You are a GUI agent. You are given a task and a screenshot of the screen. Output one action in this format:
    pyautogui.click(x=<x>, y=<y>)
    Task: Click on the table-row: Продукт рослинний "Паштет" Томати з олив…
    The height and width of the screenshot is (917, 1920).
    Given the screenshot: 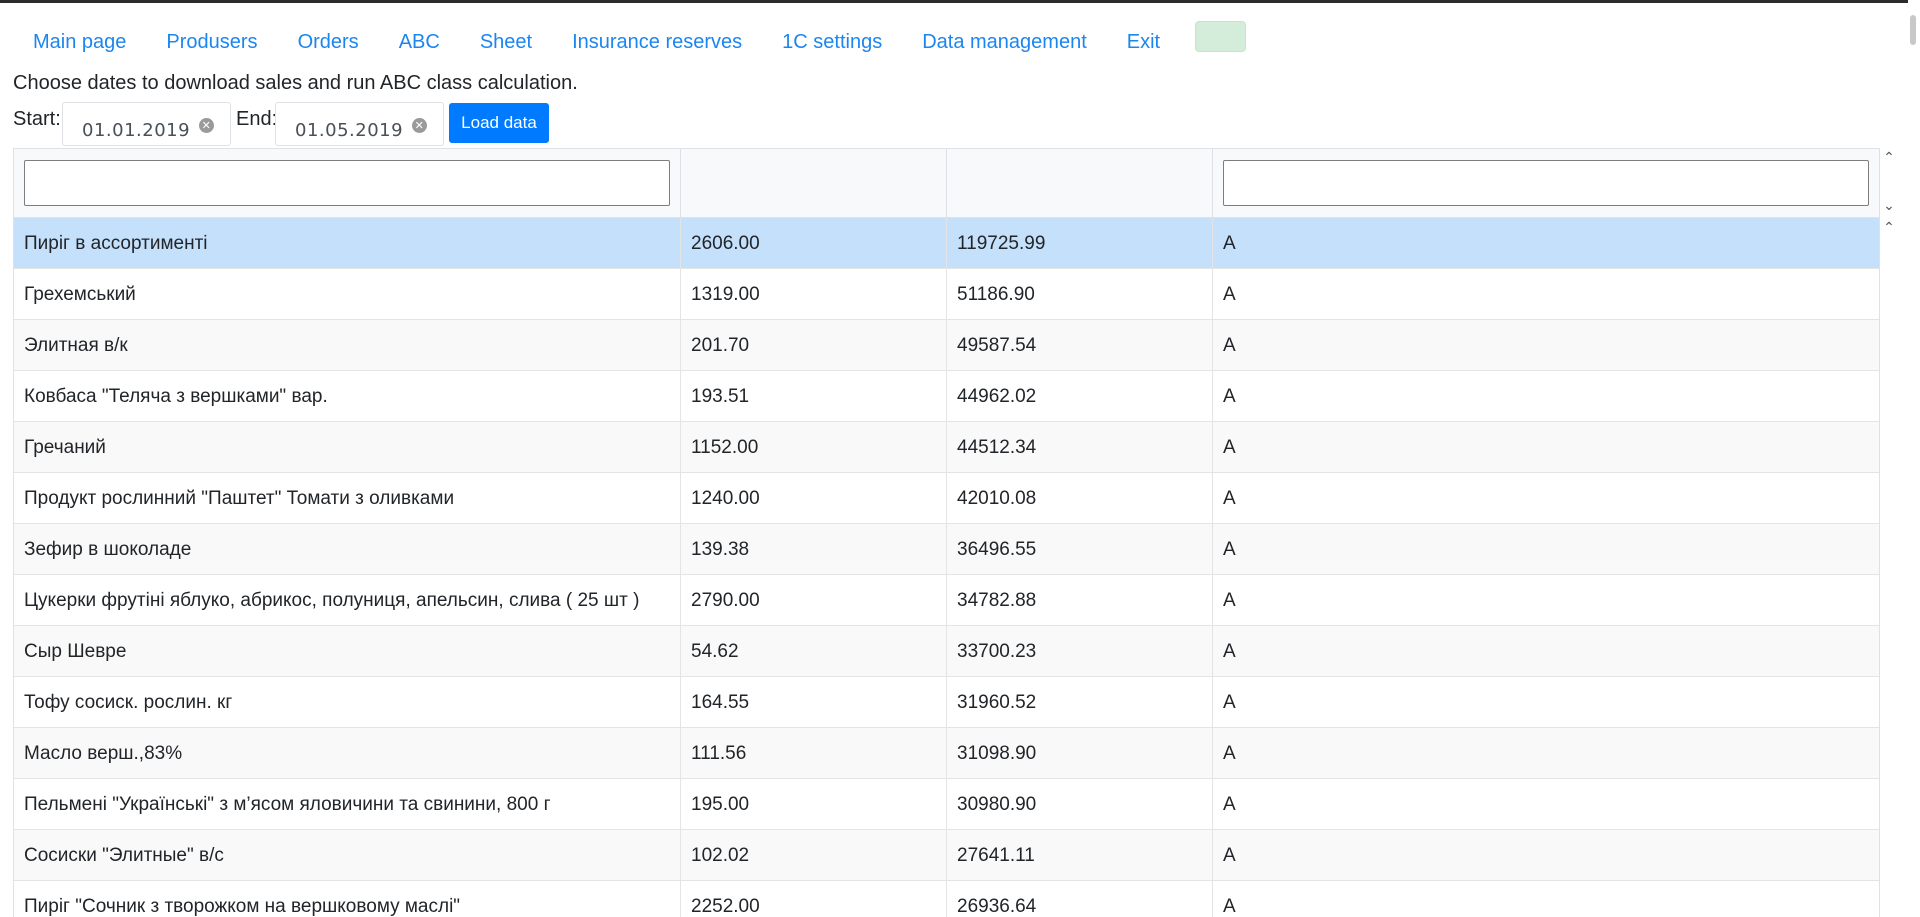 What is the action you would take?
    pyautogui.click(x=946, y=498)
    